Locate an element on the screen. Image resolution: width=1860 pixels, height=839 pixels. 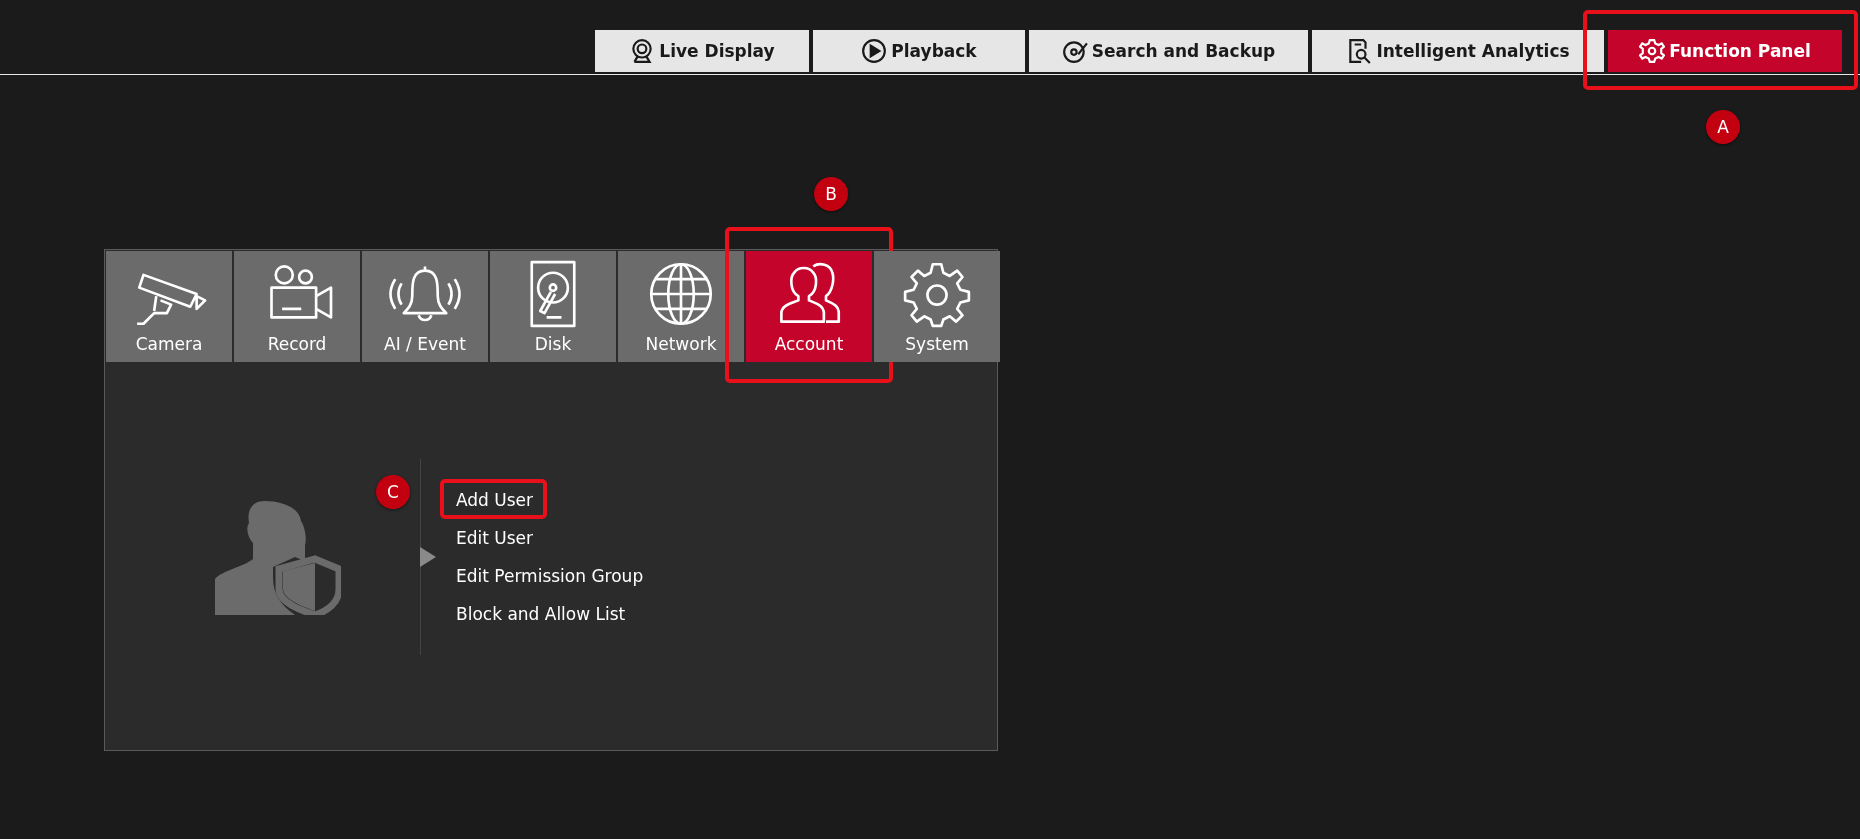
category-tab: Camera is located at coordinates (169, 306).